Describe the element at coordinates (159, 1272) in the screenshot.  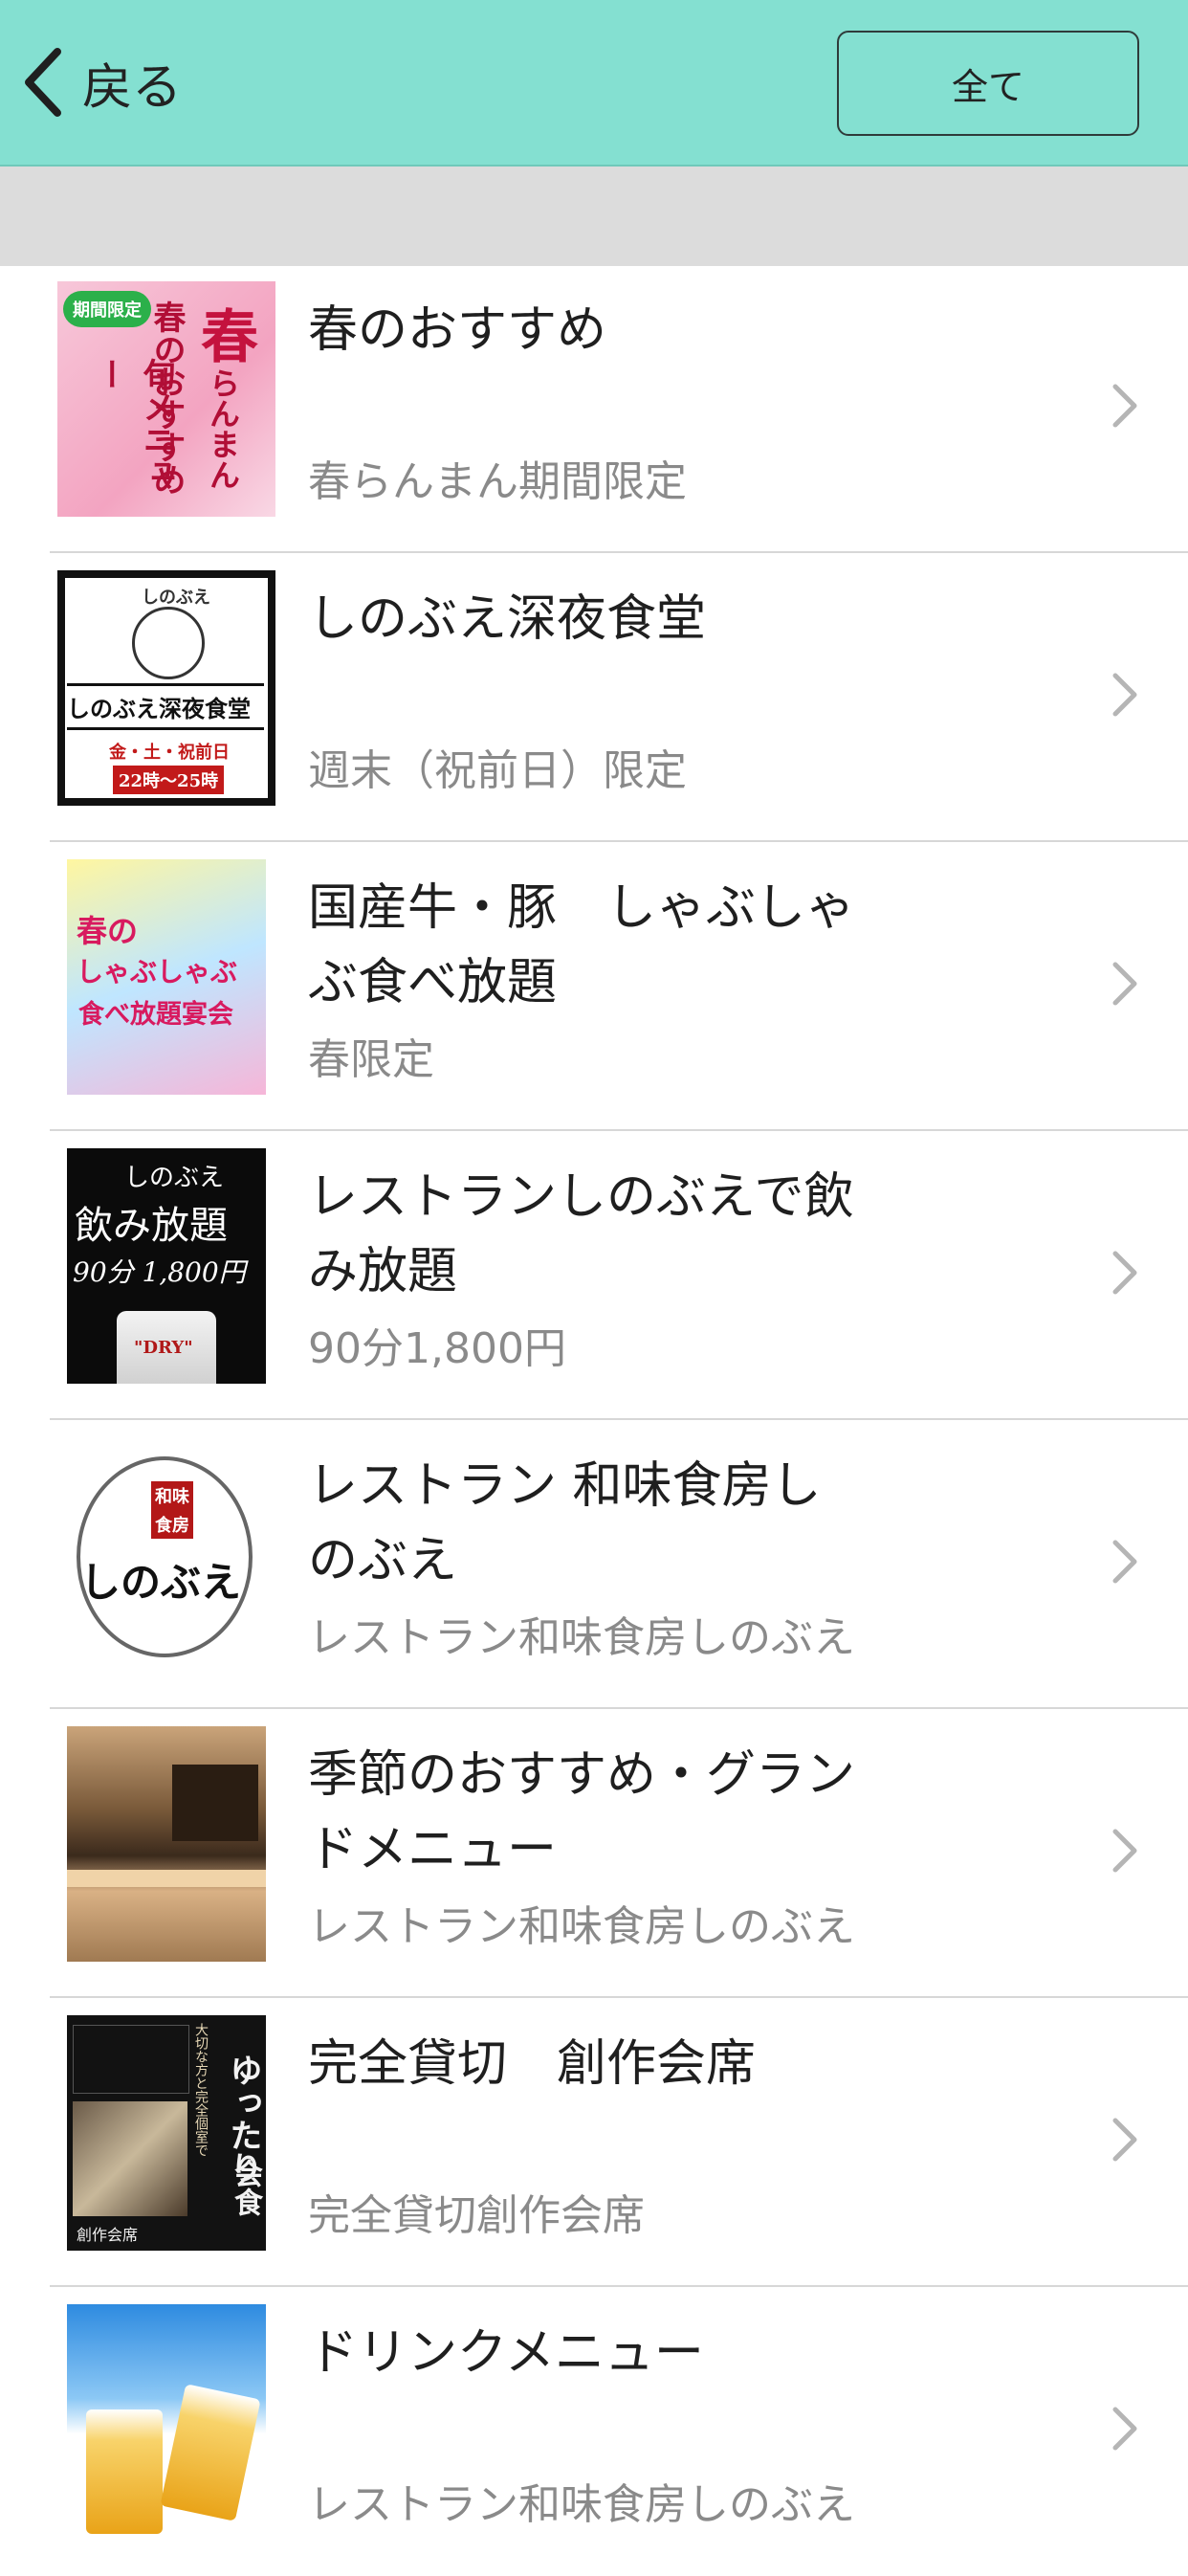
I see `thumb-text: 90分 1,800円` at that location.